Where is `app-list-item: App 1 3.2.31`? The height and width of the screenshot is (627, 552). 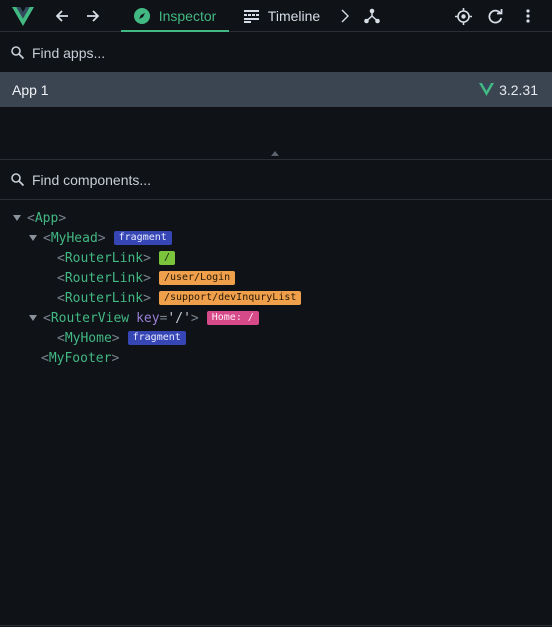 app-list-item: App 1 3.2.31 is located at coordinates (276, 89).